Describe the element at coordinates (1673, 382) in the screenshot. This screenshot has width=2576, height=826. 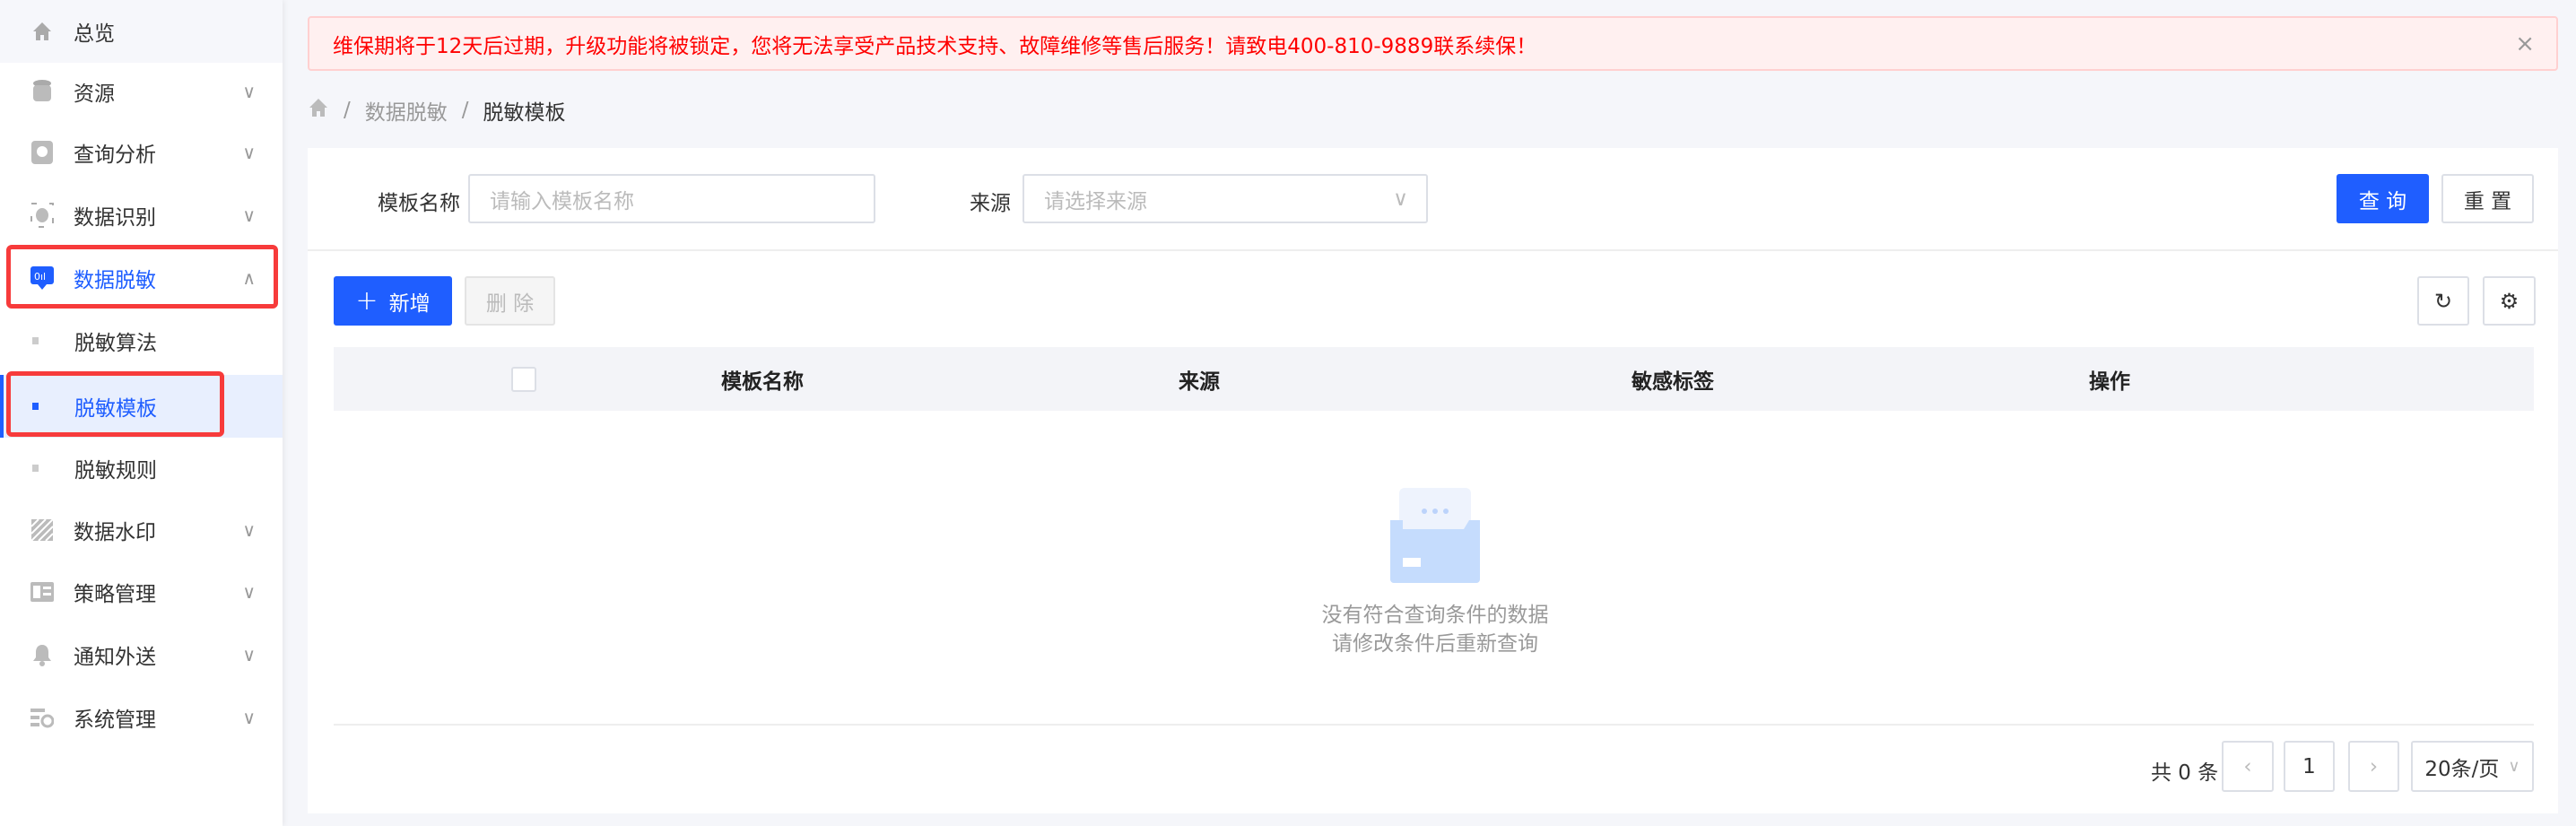
I see `column-header: 敏感标签` at that location.